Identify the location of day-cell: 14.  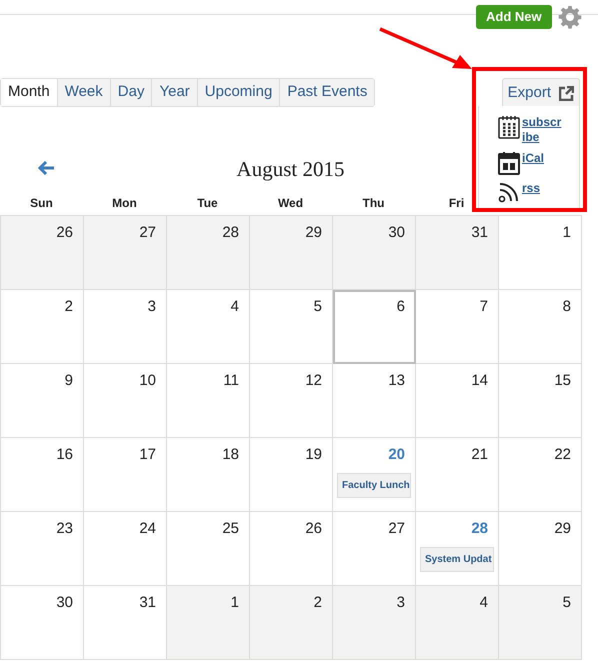
(457, 401).